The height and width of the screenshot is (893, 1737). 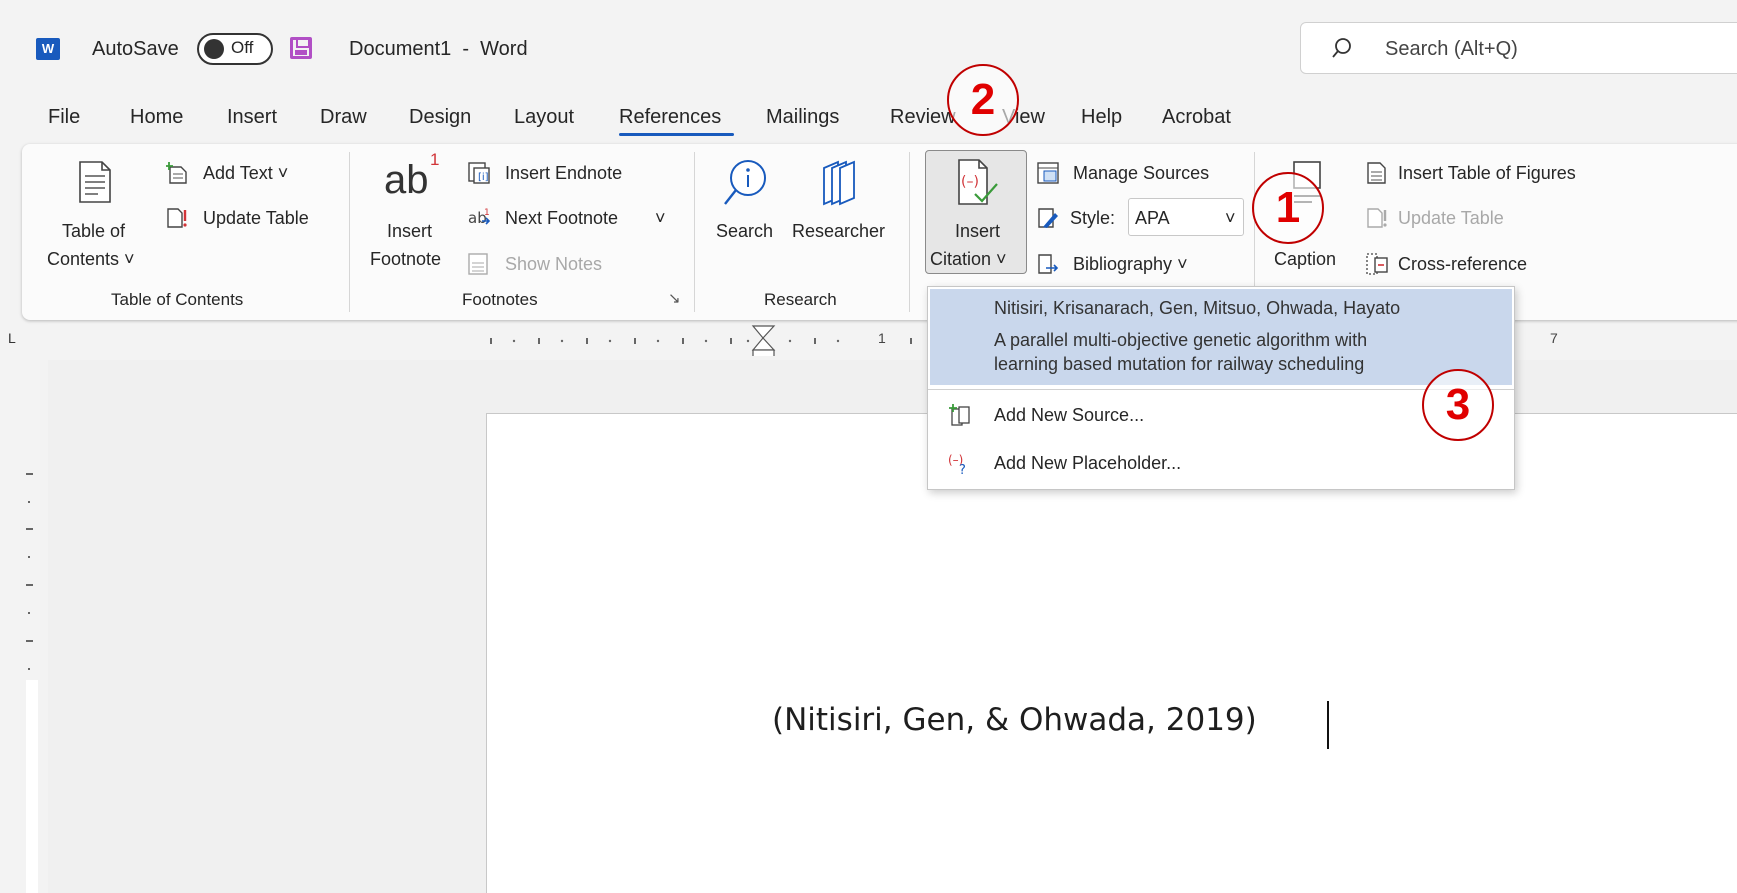 What do you see at coordinates (1341, 48) in the screenshot?
I see `search-icon` at bounding box center [1341, 48].